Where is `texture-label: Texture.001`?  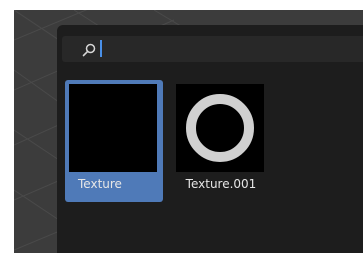
texture-label: Texture.001 is located at coordinates (221, 184).